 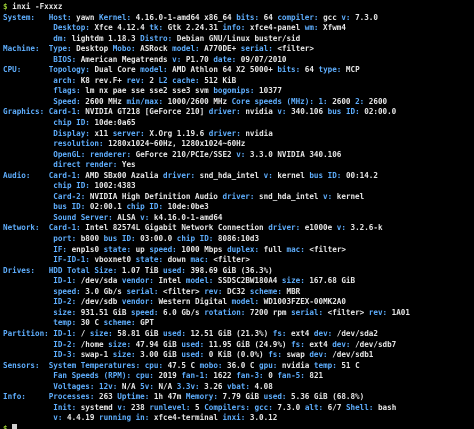 I want to click on field-value: nvidia, so click(x=295, y=365).